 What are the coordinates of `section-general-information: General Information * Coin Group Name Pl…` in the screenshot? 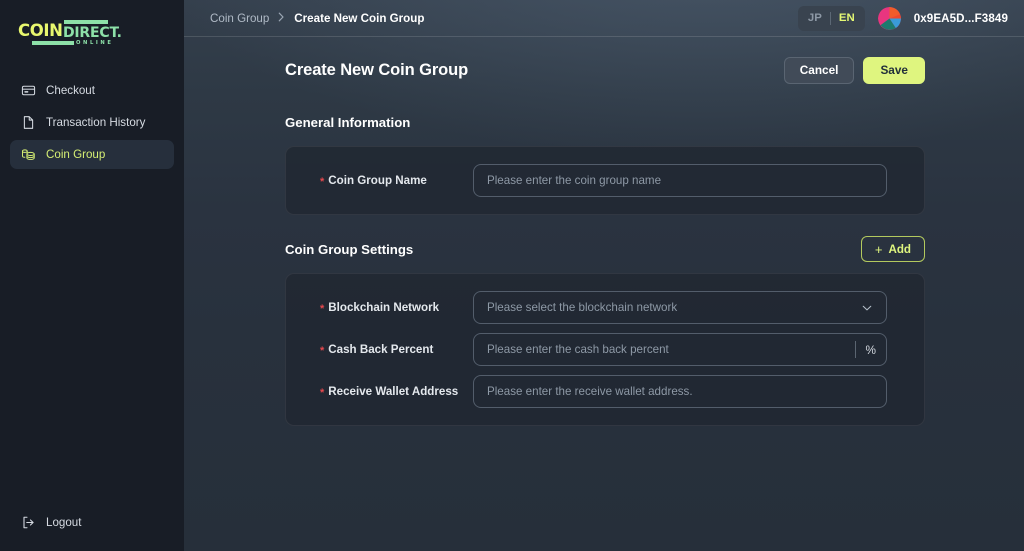 It's located at (605, 162).